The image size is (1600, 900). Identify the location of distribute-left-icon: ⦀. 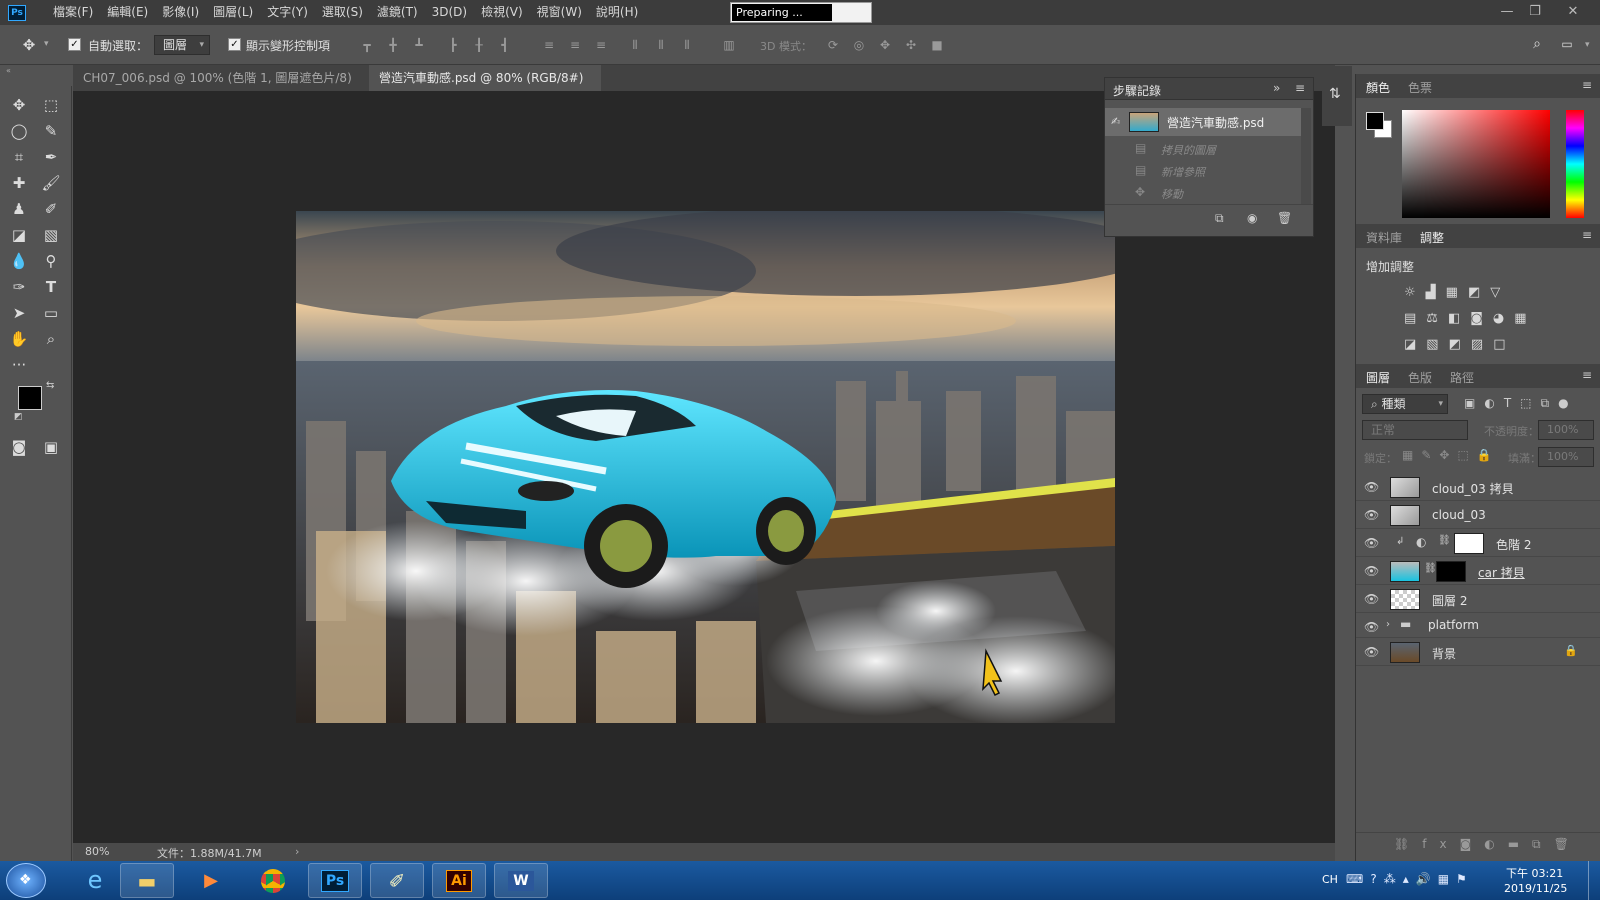
(635, 45).